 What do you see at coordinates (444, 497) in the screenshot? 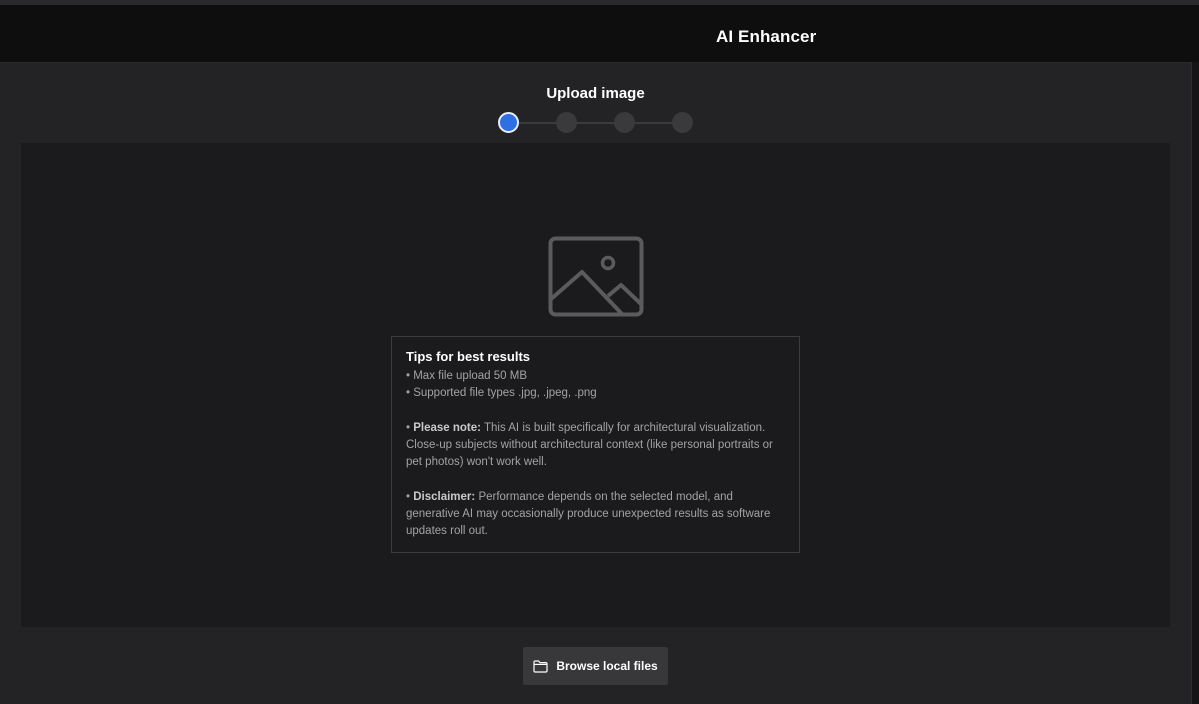
I see `disclaimer-label: Disclaimer:` at bounding box center [444, 497].